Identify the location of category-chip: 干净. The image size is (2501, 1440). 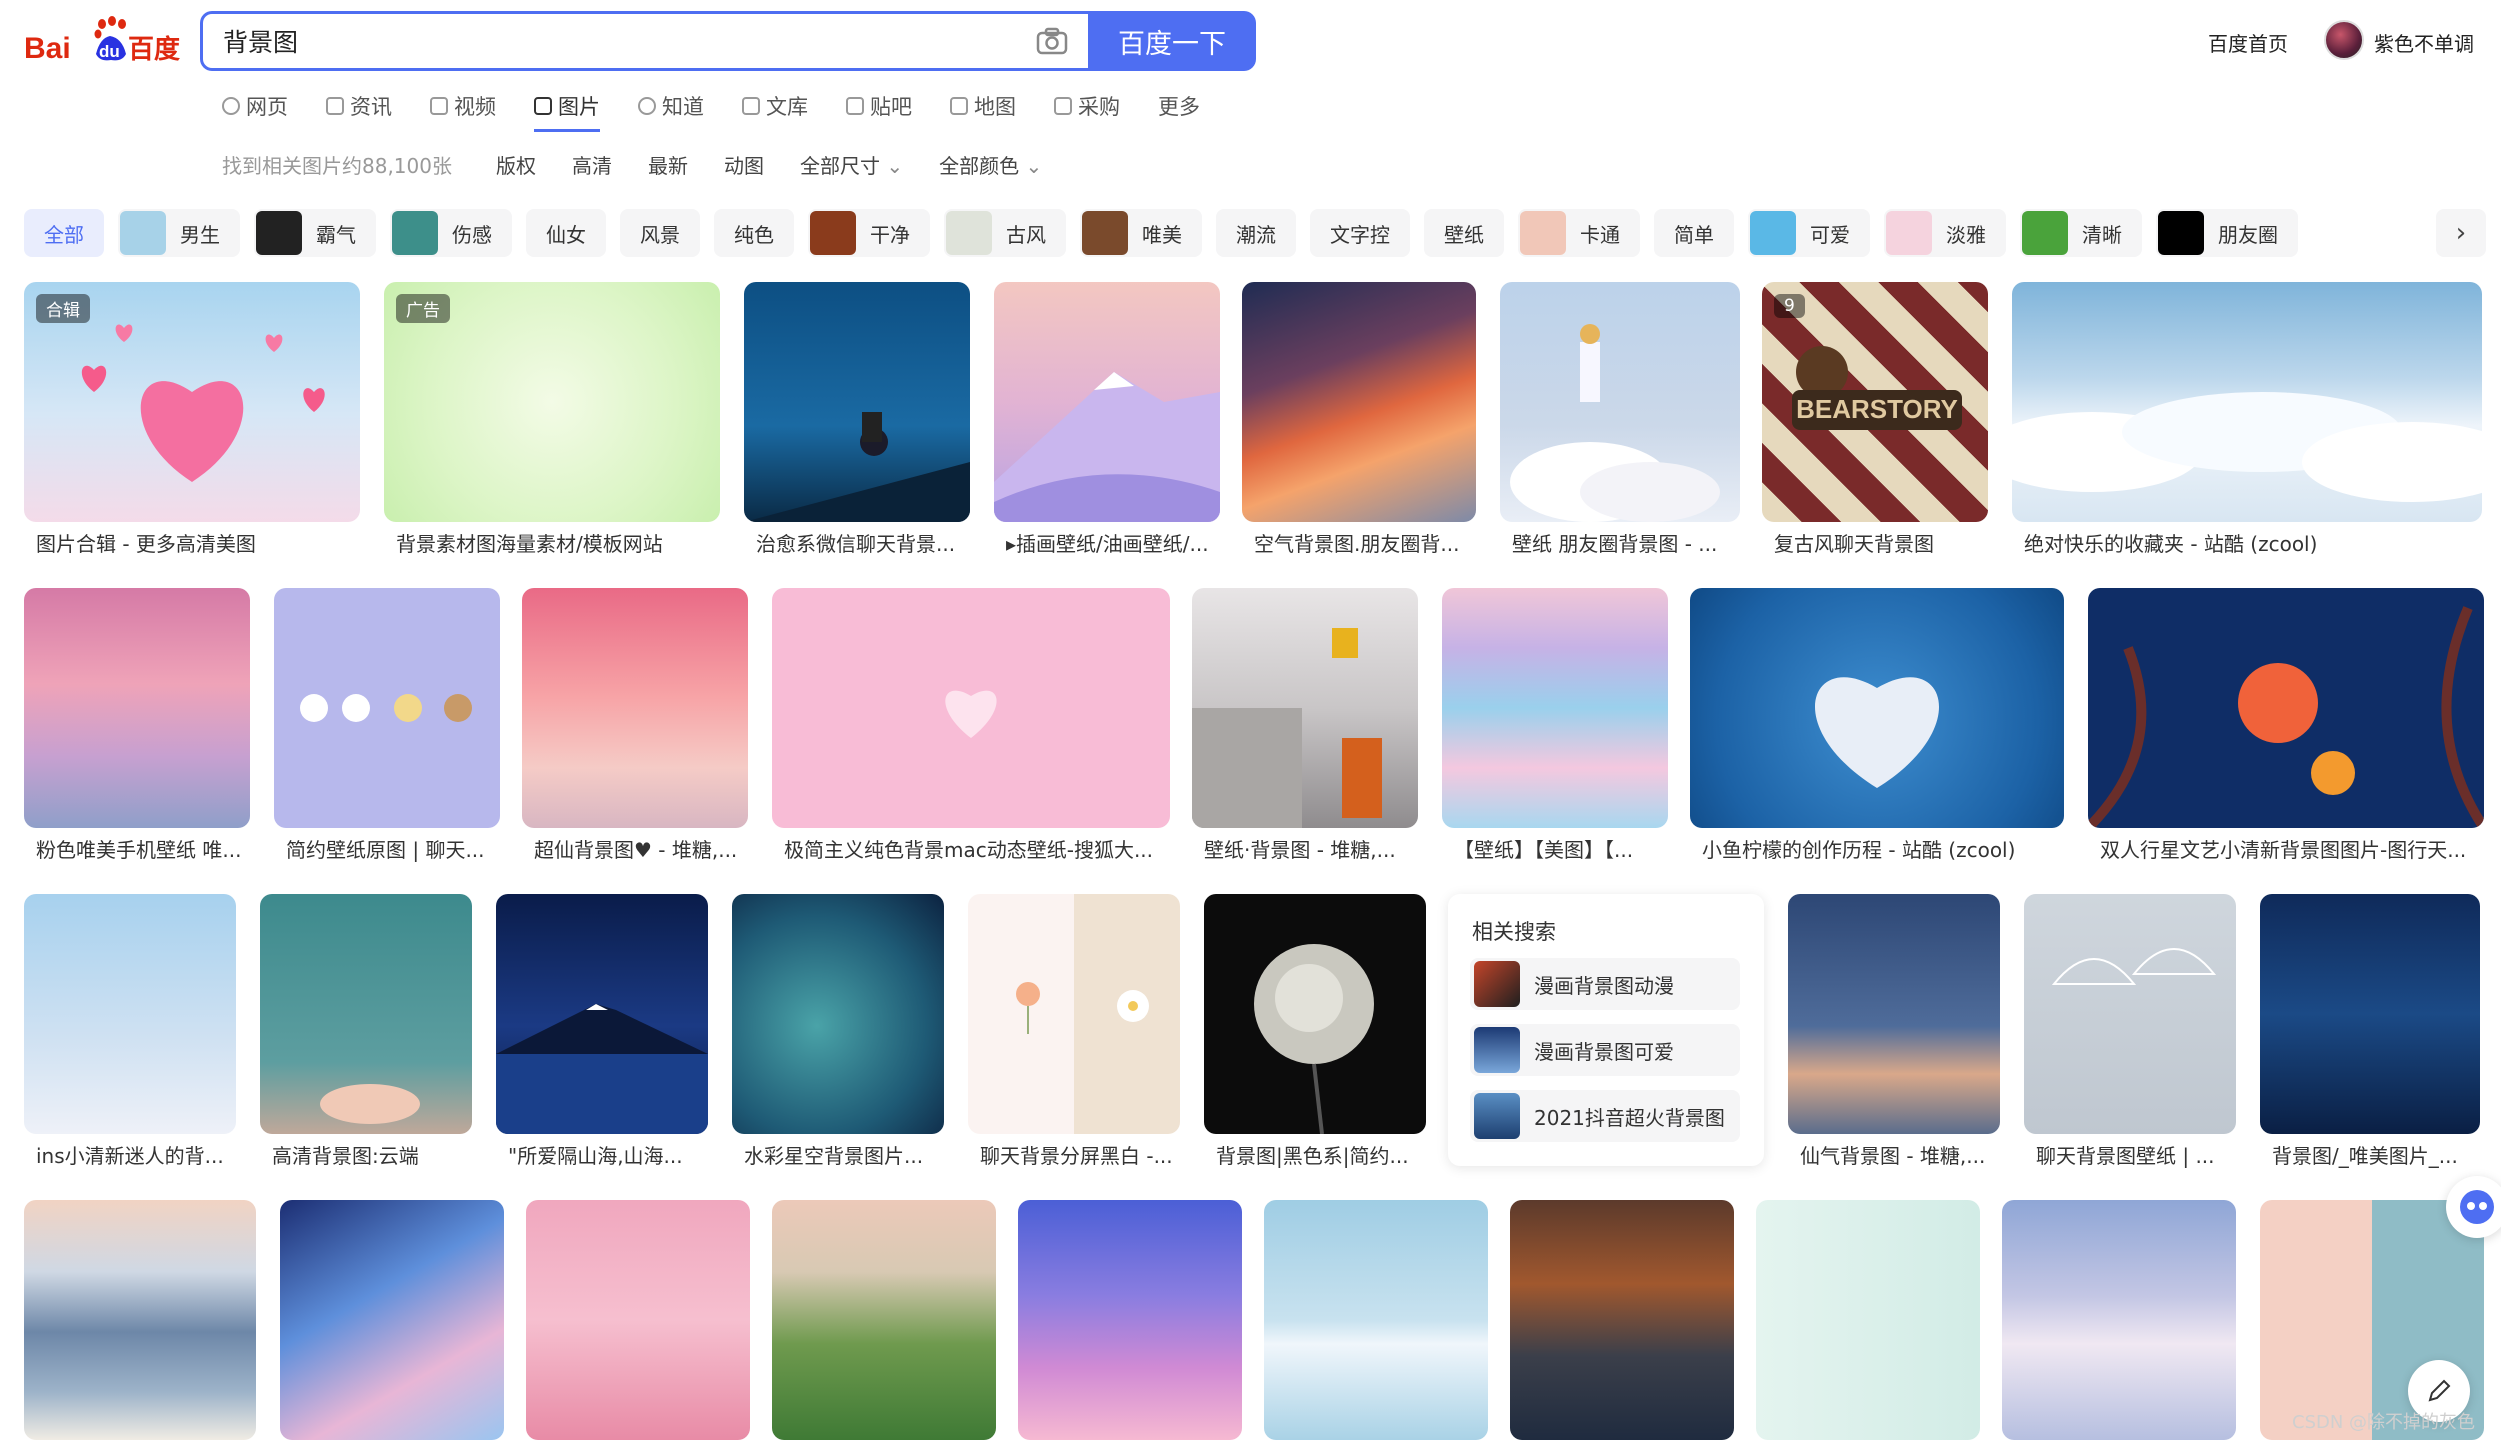
(869, 233).